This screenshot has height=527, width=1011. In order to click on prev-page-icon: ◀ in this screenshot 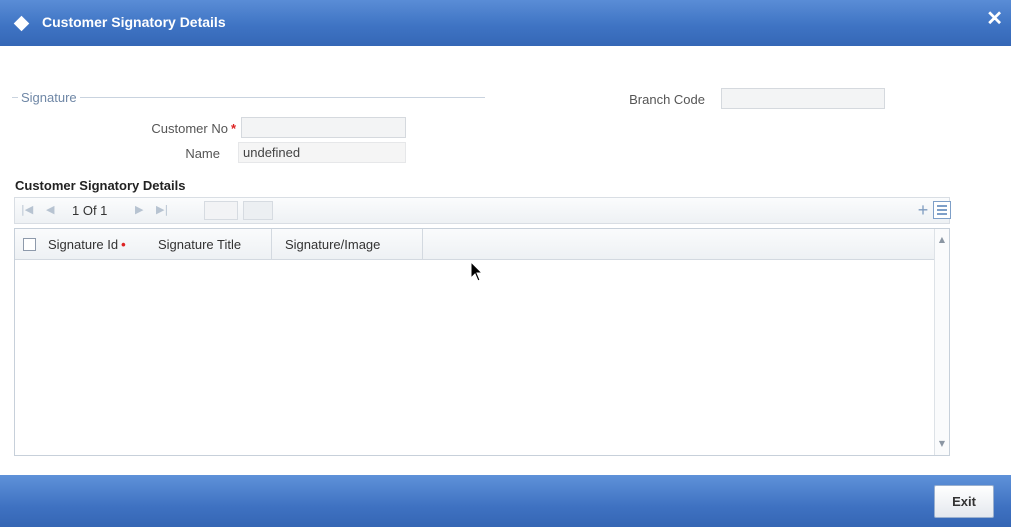, I will do `click(50, 210)`.